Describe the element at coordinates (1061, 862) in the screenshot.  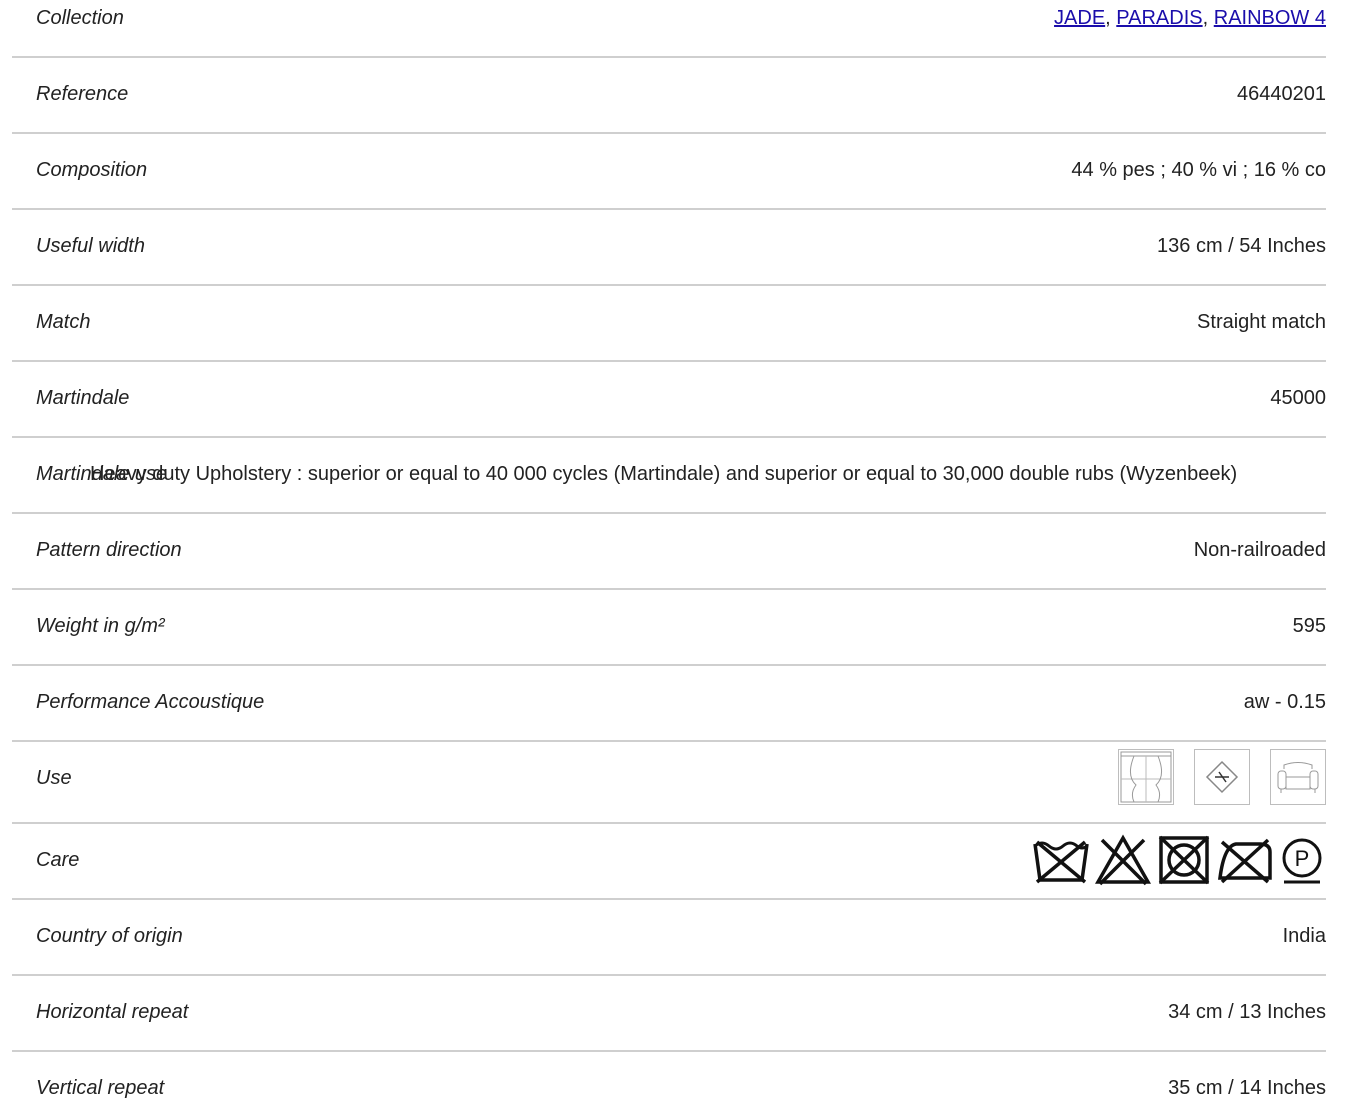
I see `do-not-wash-icon` at that location.